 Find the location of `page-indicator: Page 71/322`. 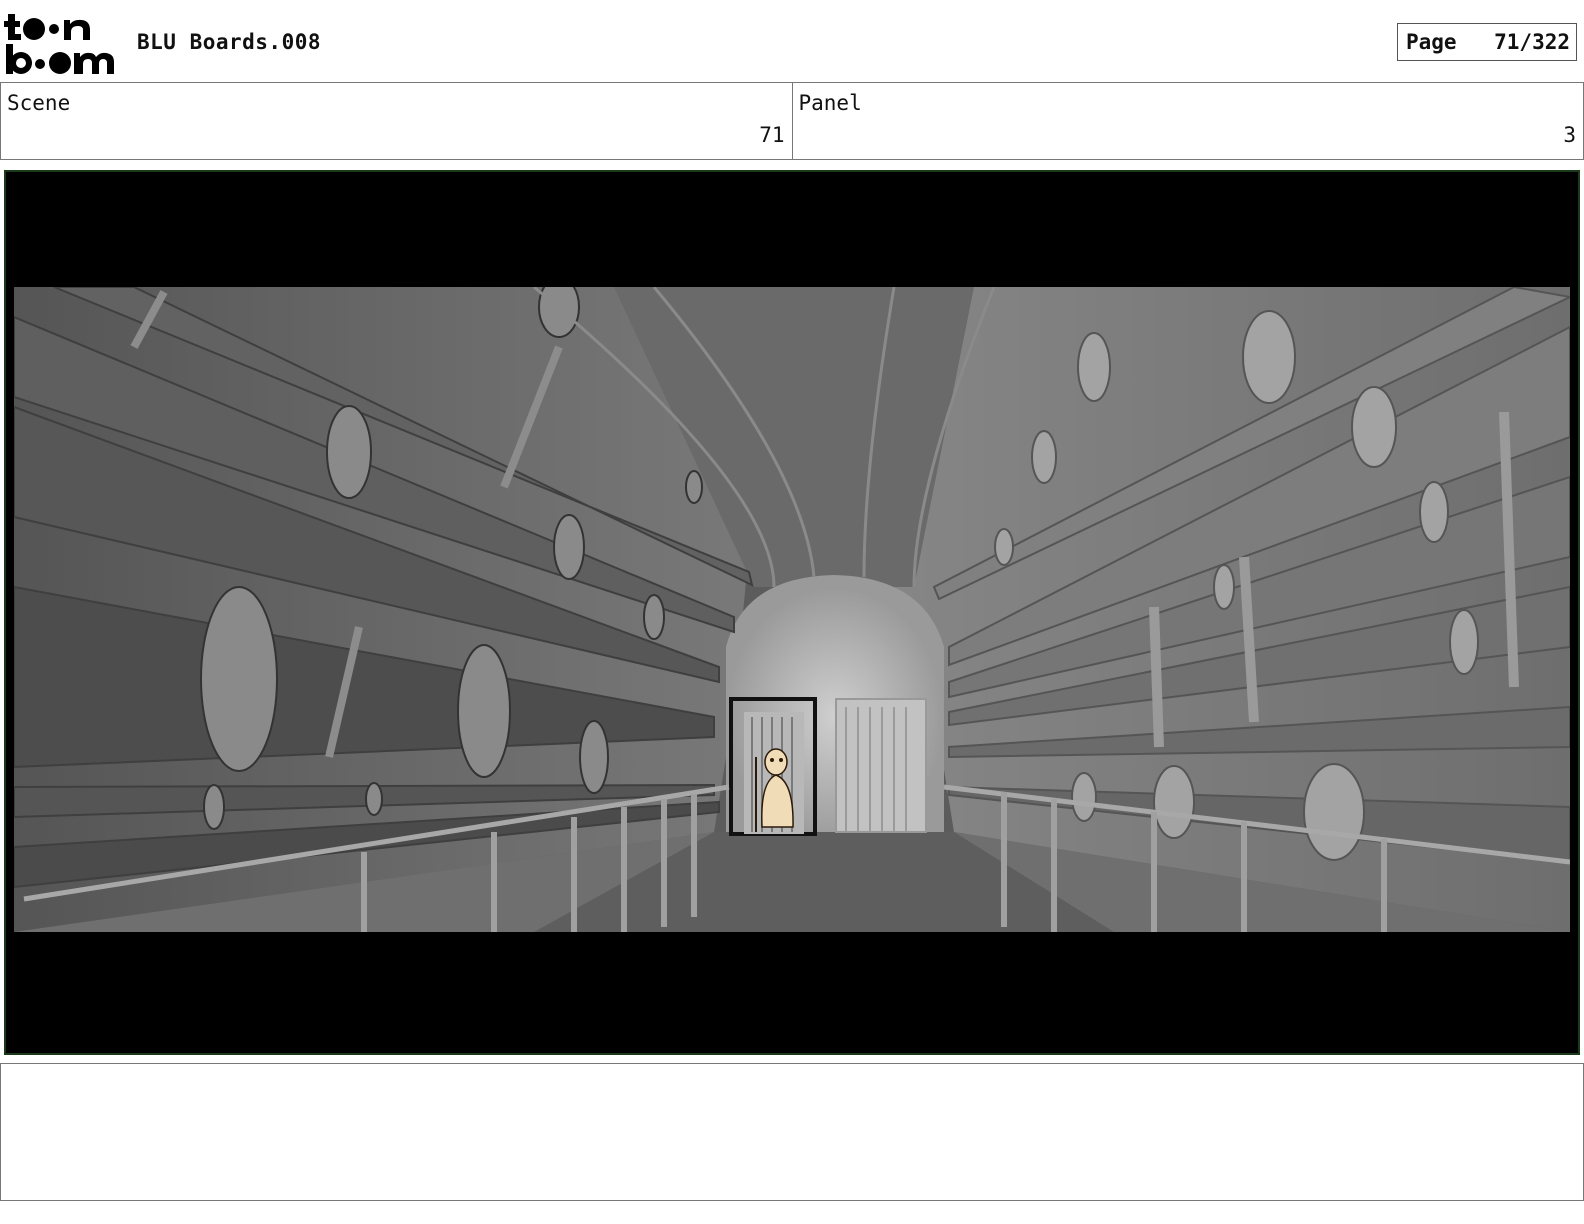

page-indicator: Page 71/322 is located at coordinates (1487, 42).